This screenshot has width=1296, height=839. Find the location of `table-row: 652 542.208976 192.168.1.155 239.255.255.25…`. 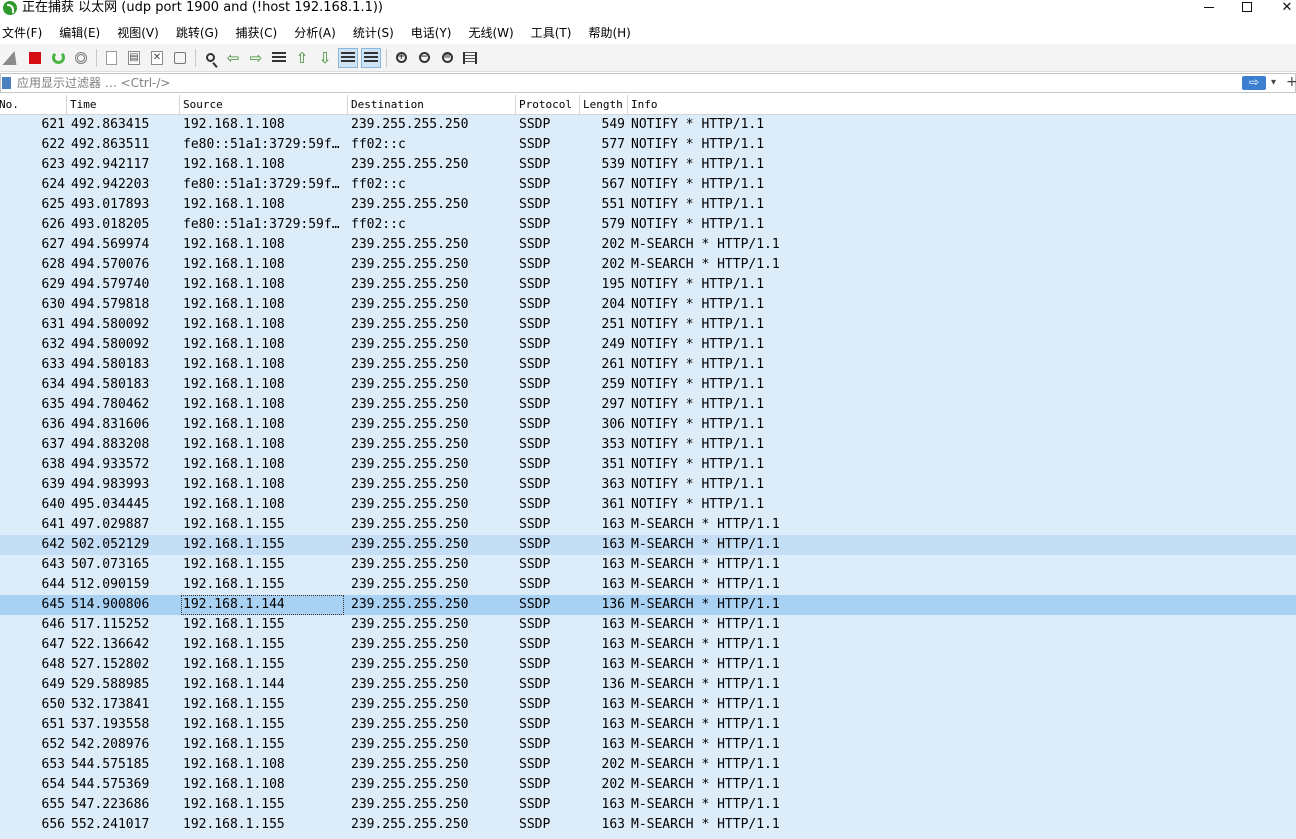

table-row: 652 542.208976 192.168.1.155 239.255.255.25… is located at coordinates (648, 745).